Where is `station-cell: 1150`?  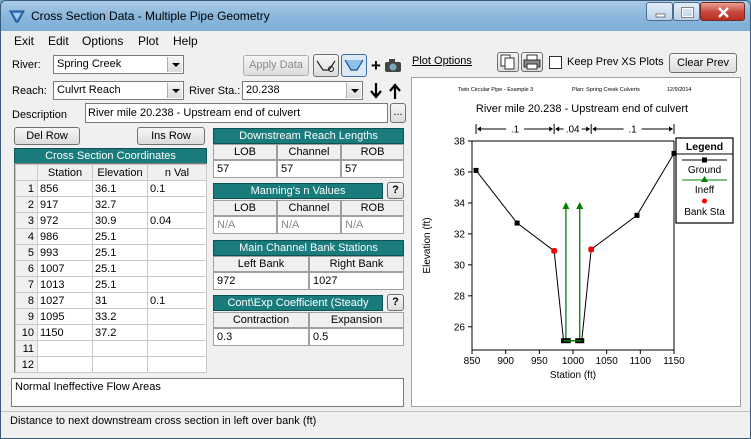
station-cell: 1150 is located at coordinates (65, 332).